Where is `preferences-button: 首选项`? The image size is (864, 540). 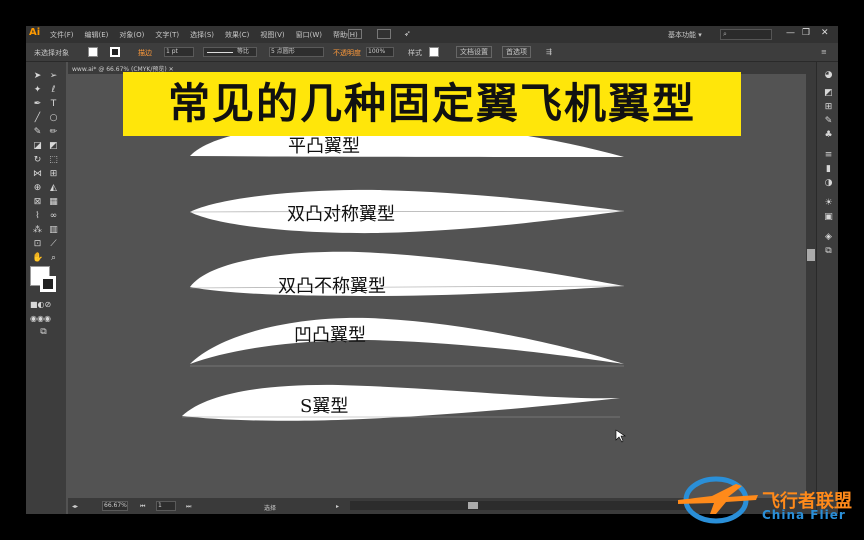
preferences-button: 首选项 is located at coordinates (516, 52).